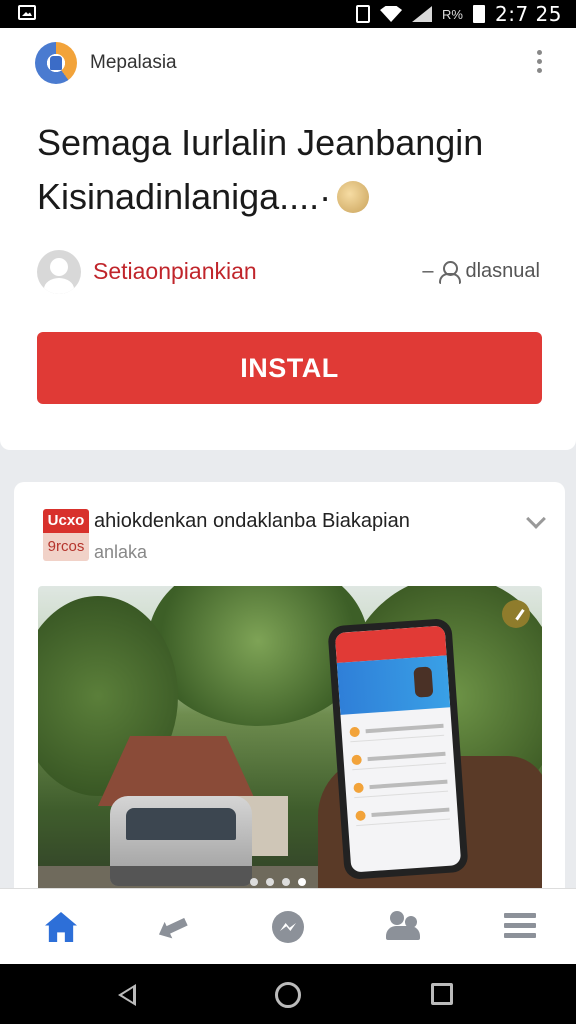 This screenshot has width=576, height=1024. Describe the element at coordinates (363, 14) in the screenshot. I see `vibrate-icon` at that location.